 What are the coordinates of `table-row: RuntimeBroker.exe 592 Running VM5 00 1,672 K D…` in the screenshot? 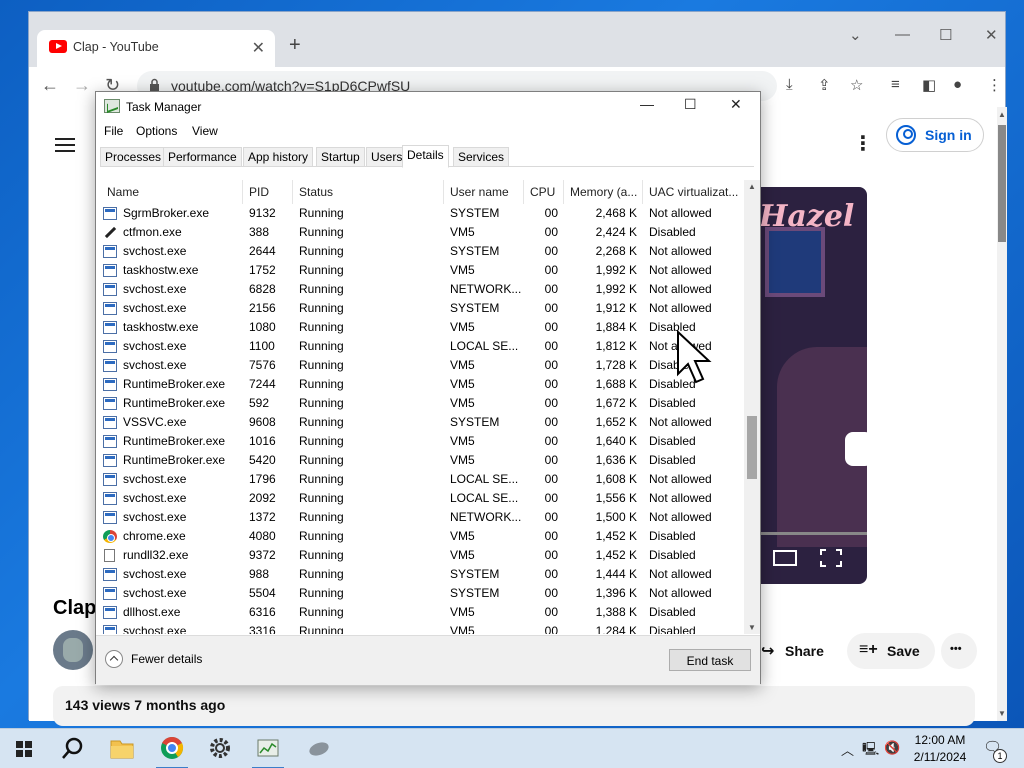 It's located at (420, 403).